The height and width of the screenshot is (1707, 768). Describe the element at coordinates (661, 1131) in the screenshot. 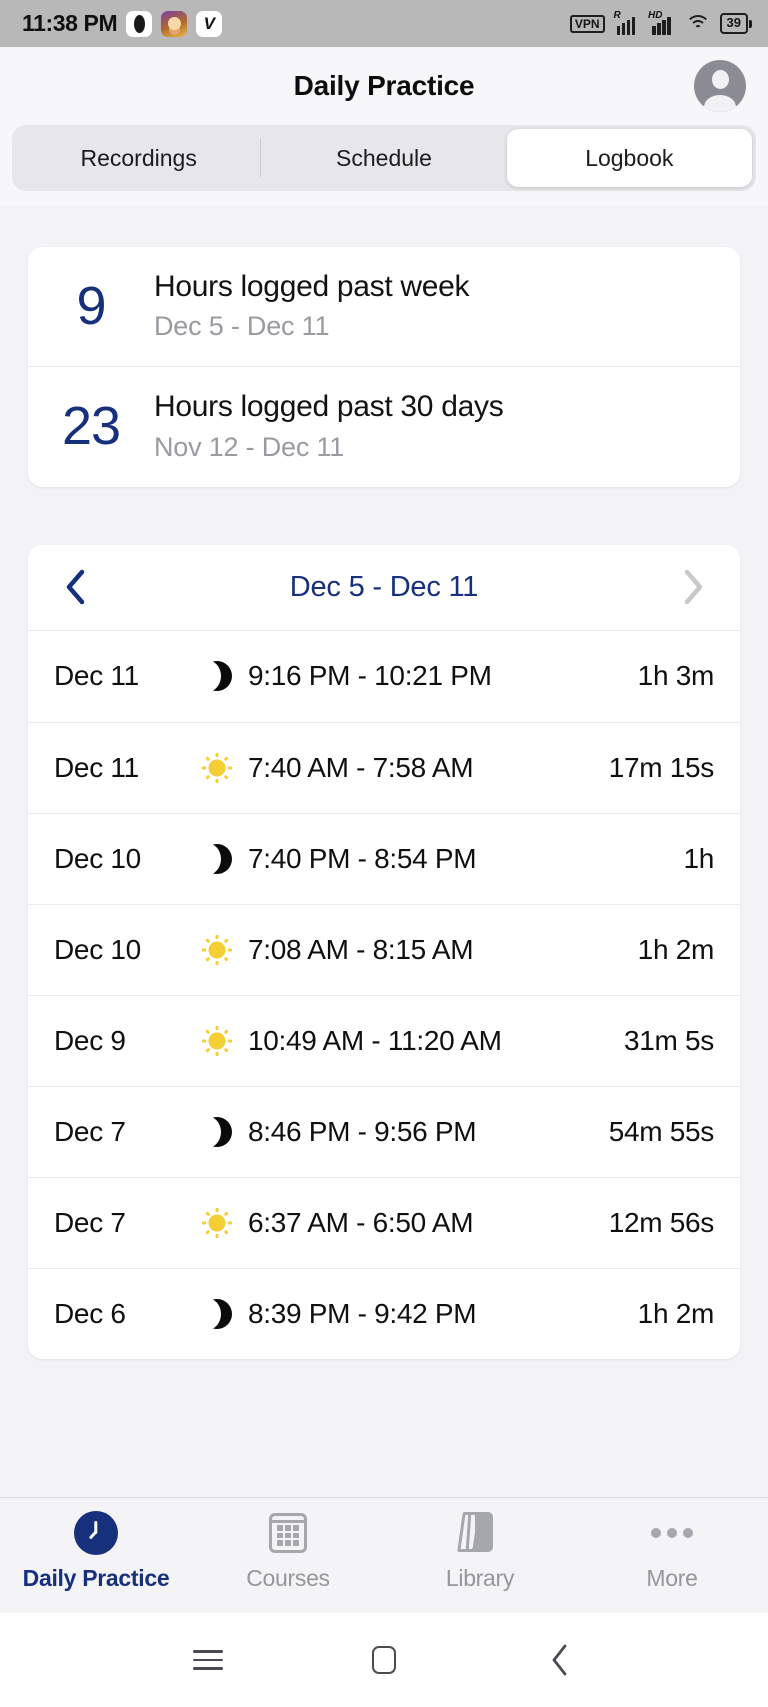

I see `log-entry-duration: 54m 55s` at that location.